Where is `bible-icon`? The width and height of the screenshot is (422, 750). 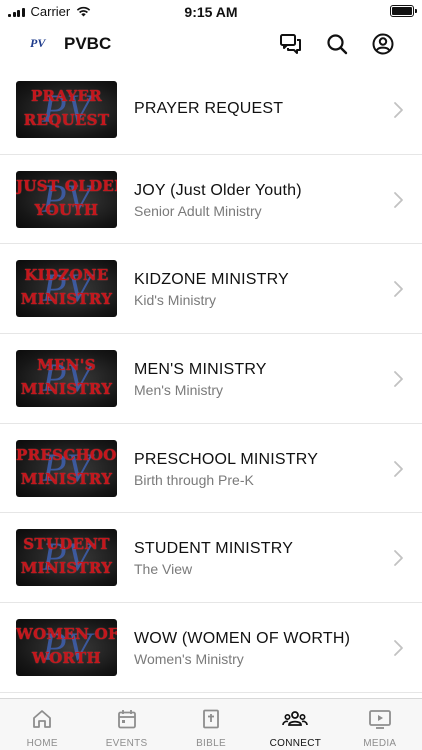
bible-icon is located at coordinates (211, 721).